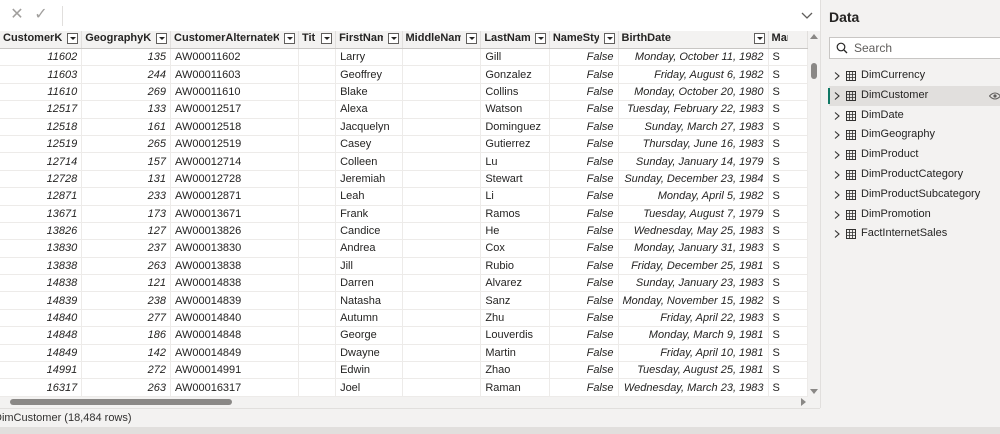  Describe the element at coordinates (914, 215) in the screenshot. I see `table-item: DimPromotion` at that location.